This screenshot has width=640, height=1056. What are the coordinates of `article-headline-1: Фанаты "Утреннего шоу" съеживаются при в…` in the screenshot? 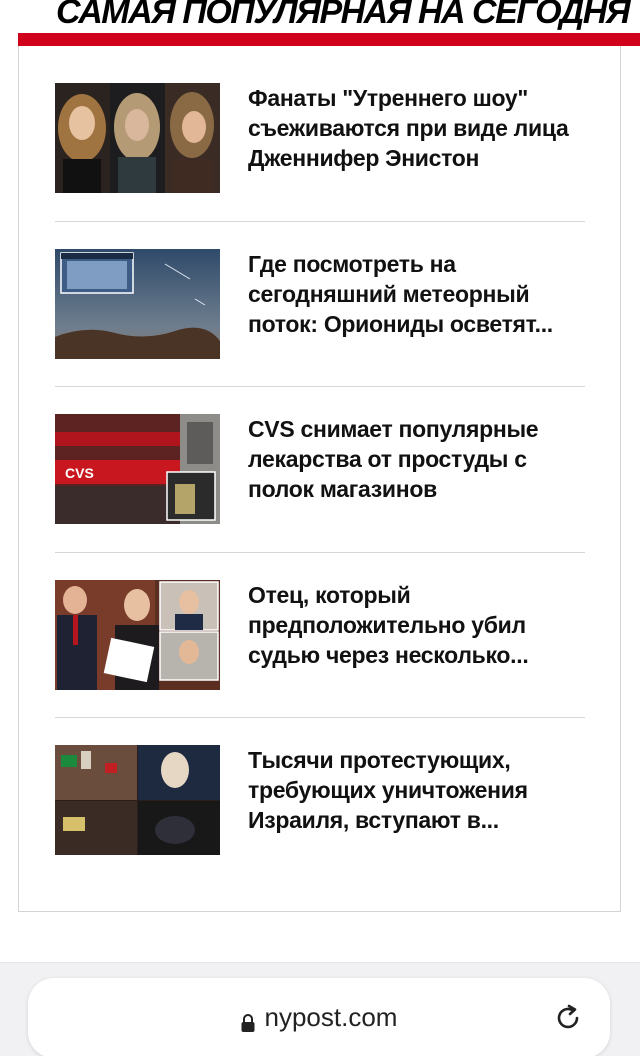 It's located at (418, 128).